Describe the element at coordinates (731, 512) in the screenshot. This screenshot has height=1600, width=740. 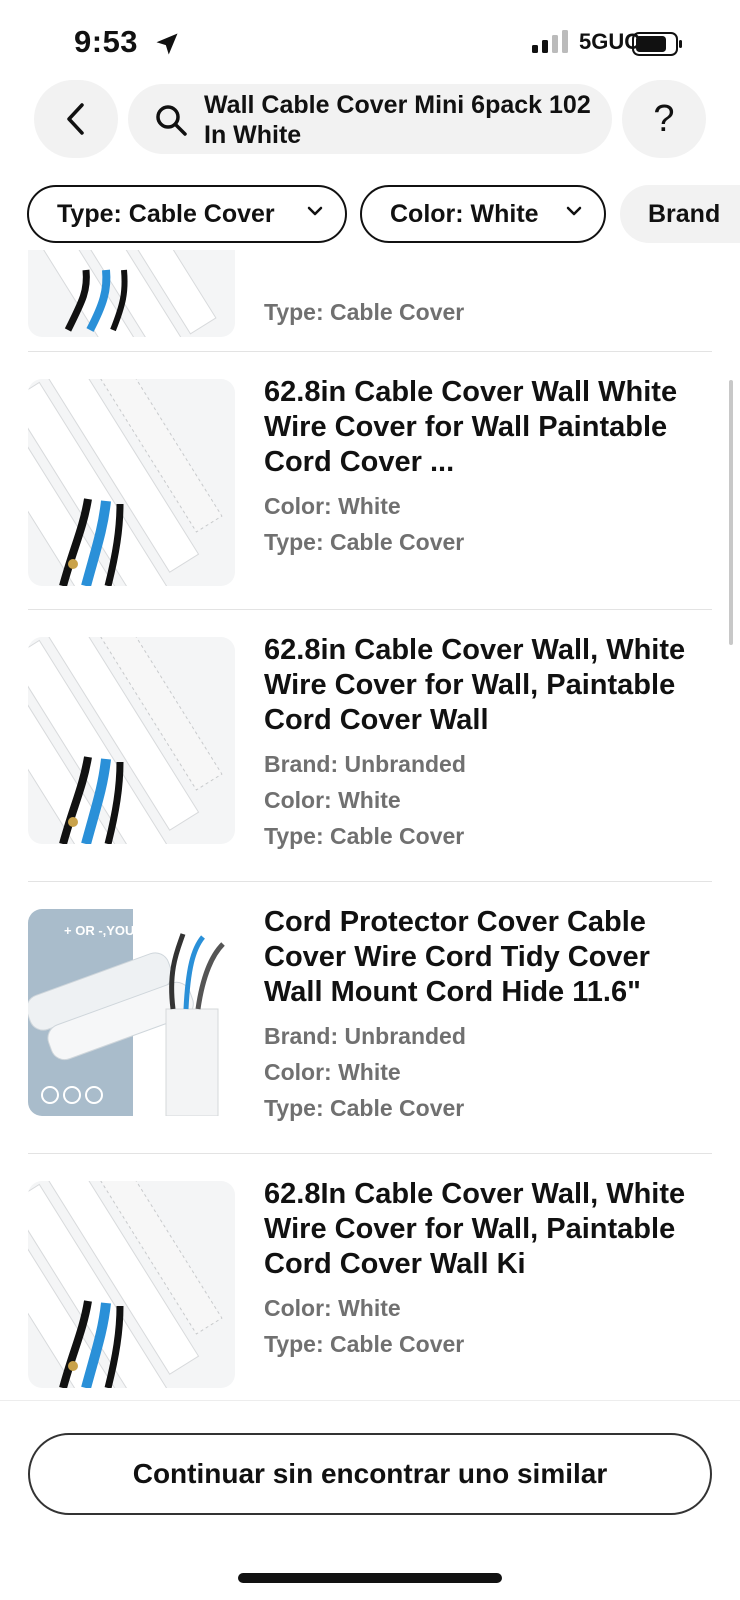
I see `scrollbar` at that location.